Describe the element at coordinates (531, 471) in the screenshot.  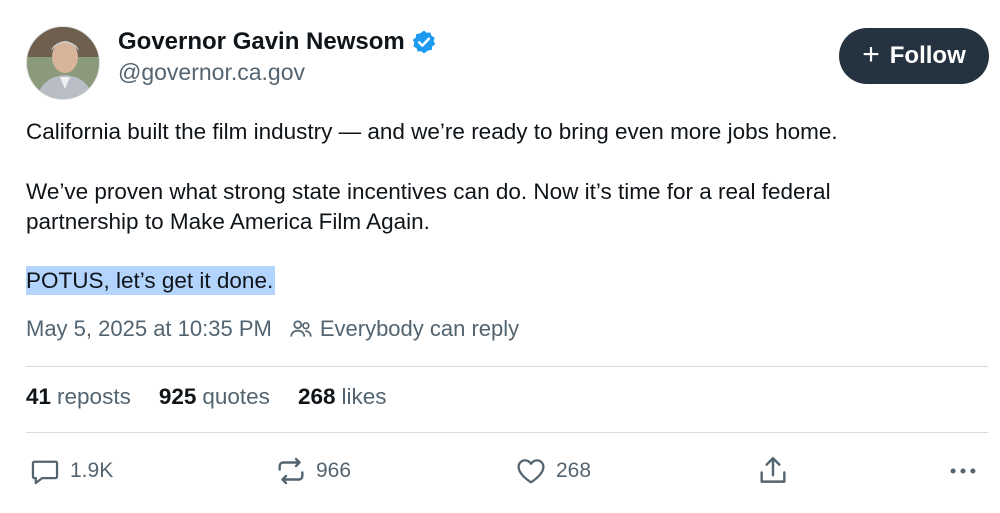
I see `heart-icon` at that location.